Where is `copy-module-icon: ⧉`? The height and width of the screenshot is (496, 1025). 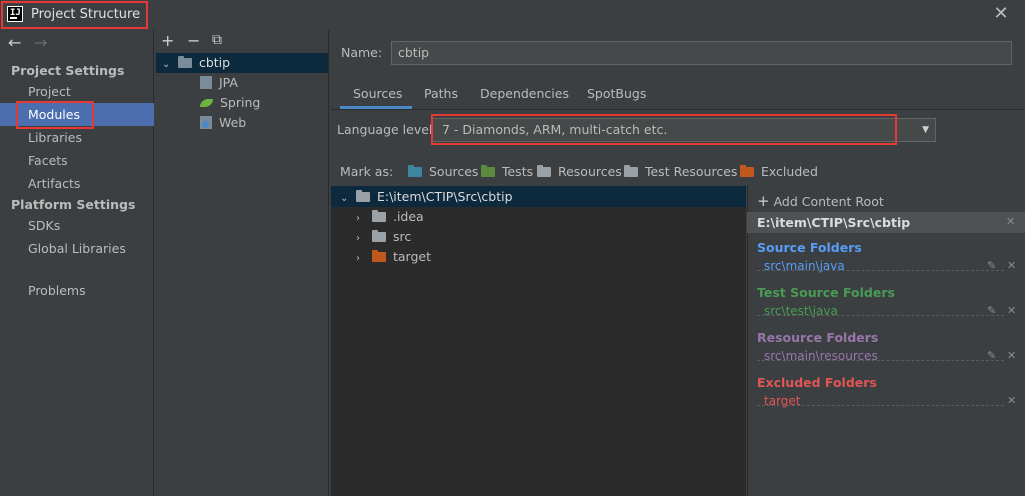
copy-module-icon: ⧉ is located at coordinates (217, 40).